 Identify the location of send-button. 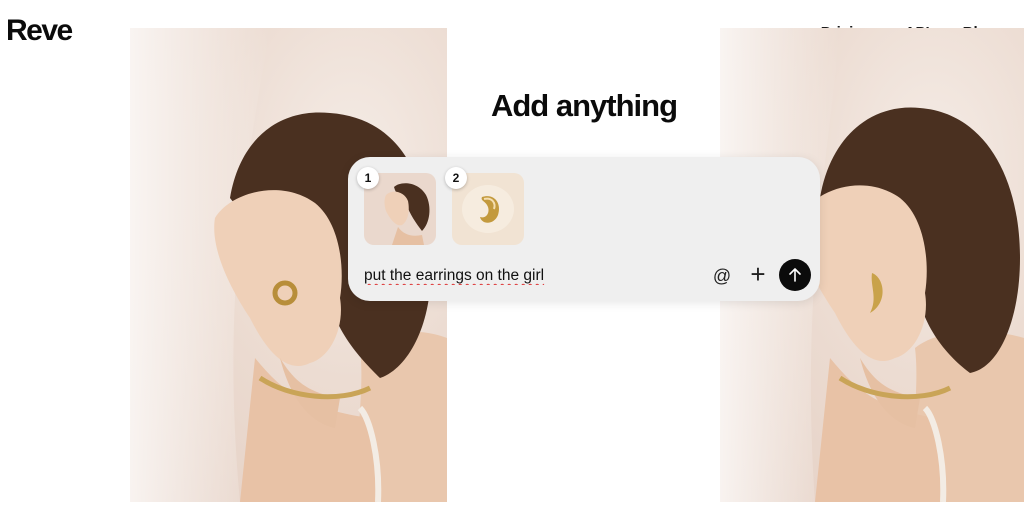
(795, 275).